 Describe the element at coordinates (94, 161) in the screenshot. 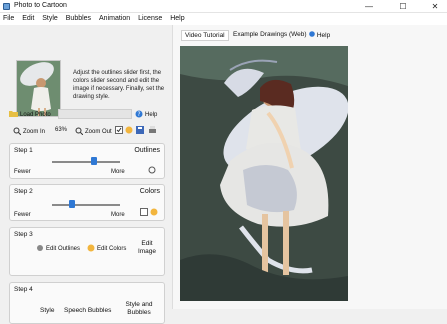

I see `outlines-slider-thumb` at that location.